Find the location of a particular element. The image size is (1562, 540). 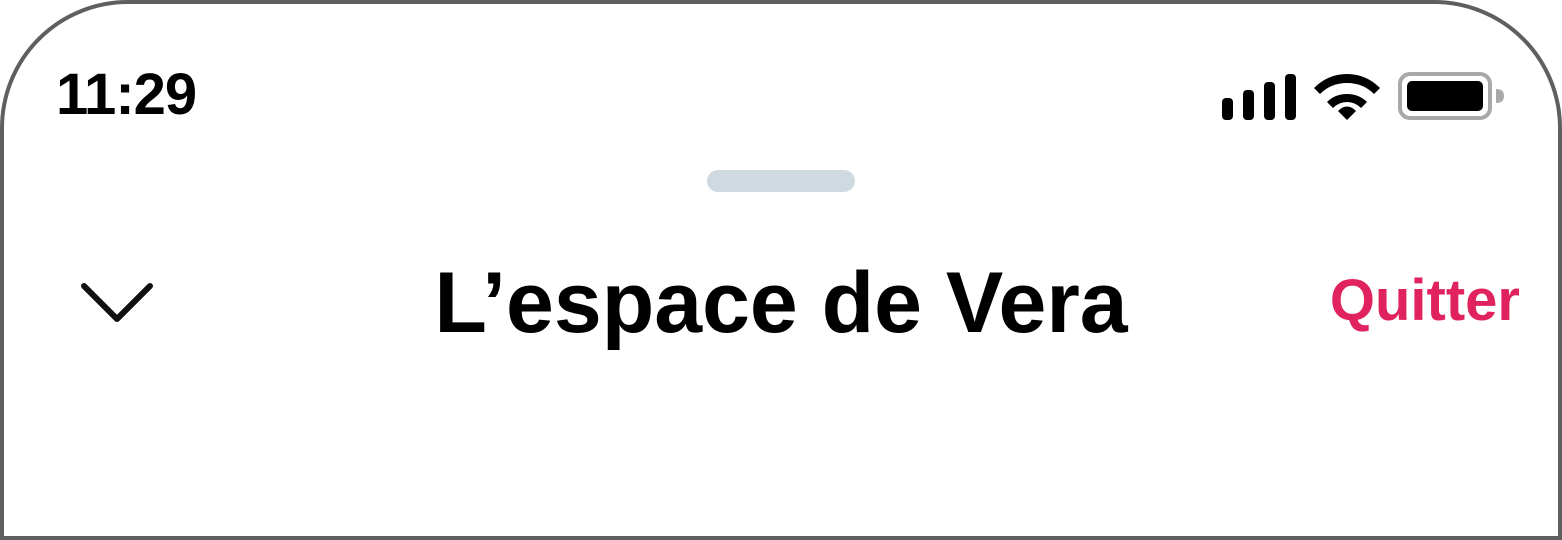

cellular-signal-icon is located at coordinates (1259, 97).